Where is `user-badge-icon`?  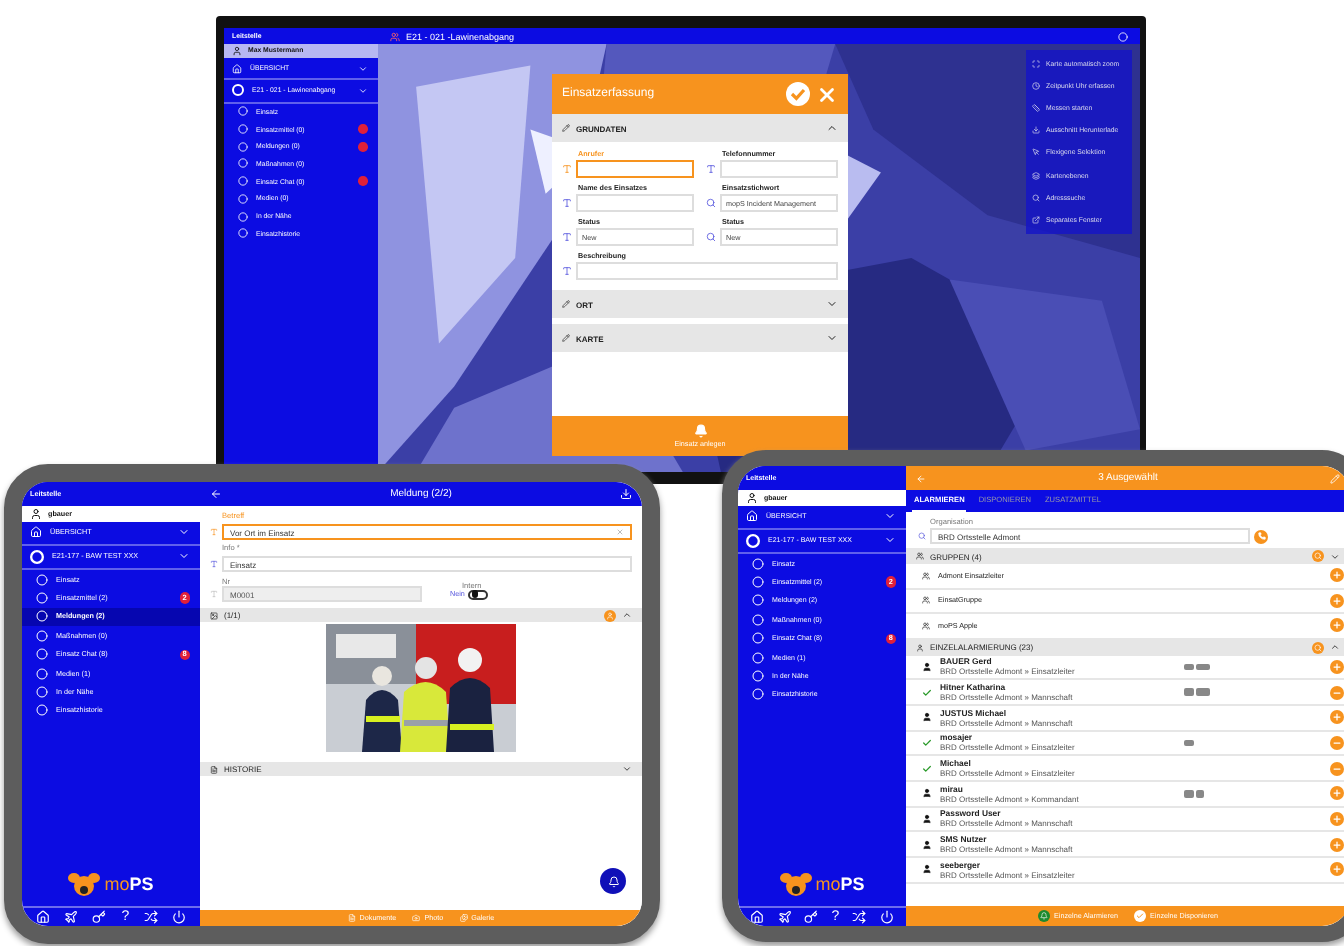
user-badge-icon is located at coordinates (610, 615).